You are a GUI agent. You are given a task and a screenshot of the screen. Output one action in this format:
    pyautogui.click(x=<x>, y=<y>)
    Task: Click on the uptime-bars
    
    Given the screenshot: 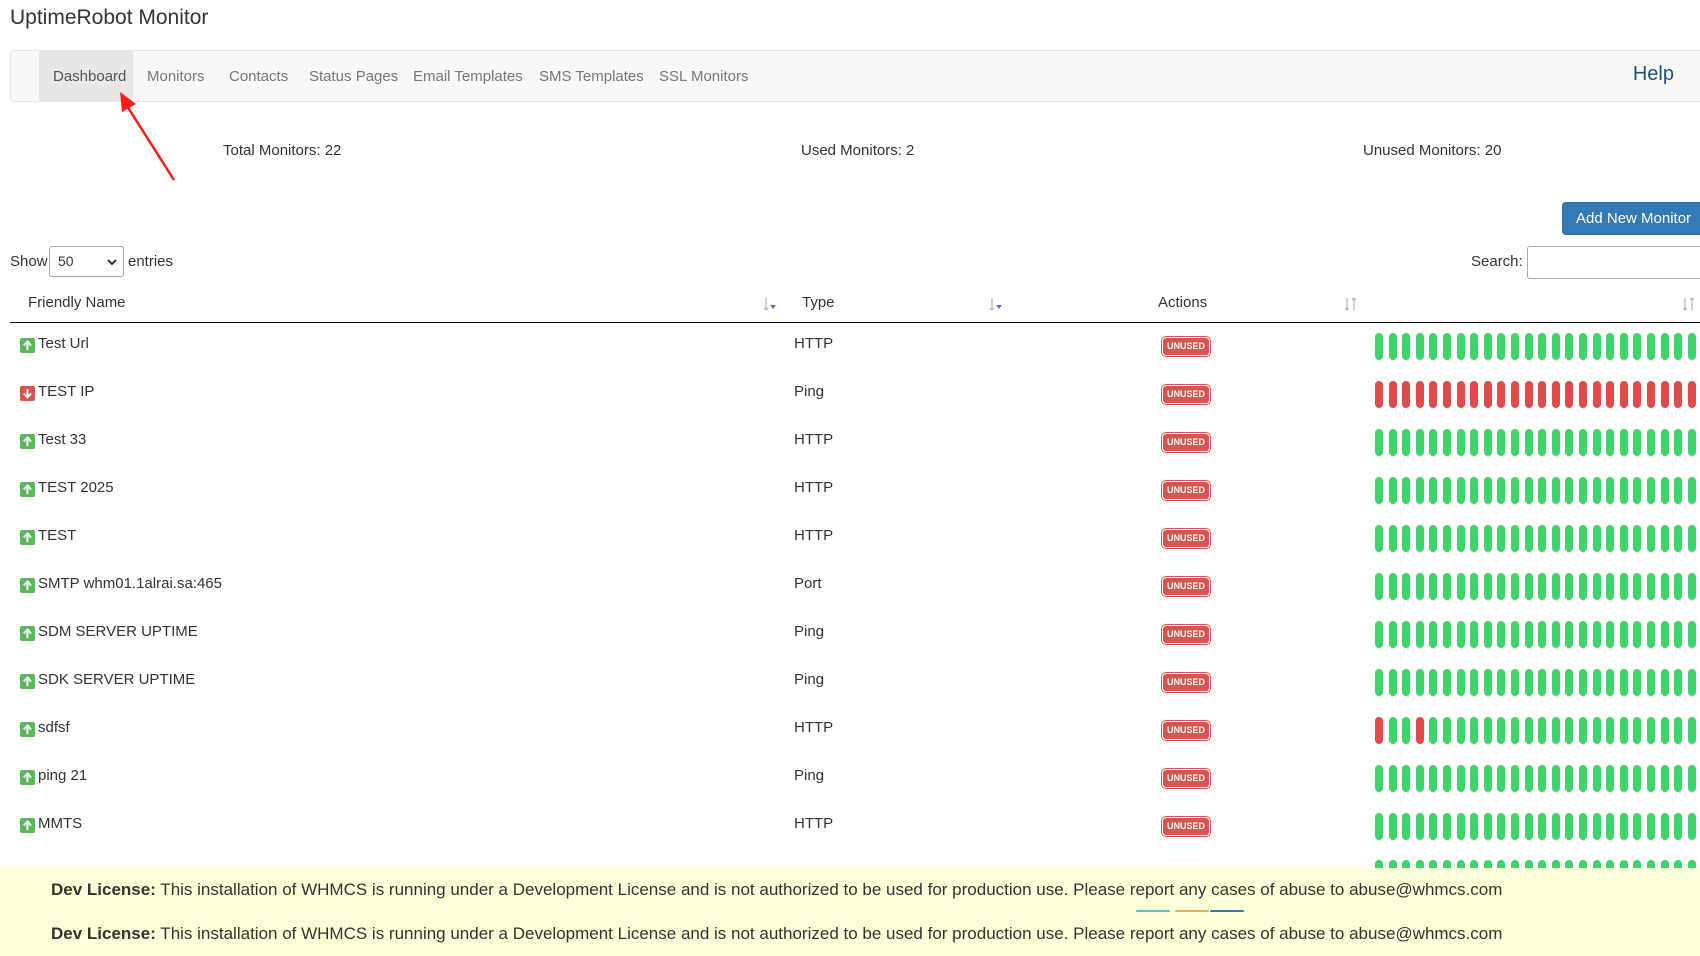 What is the action you would take?
    pyautogui.click(x=1537, y=394)
    